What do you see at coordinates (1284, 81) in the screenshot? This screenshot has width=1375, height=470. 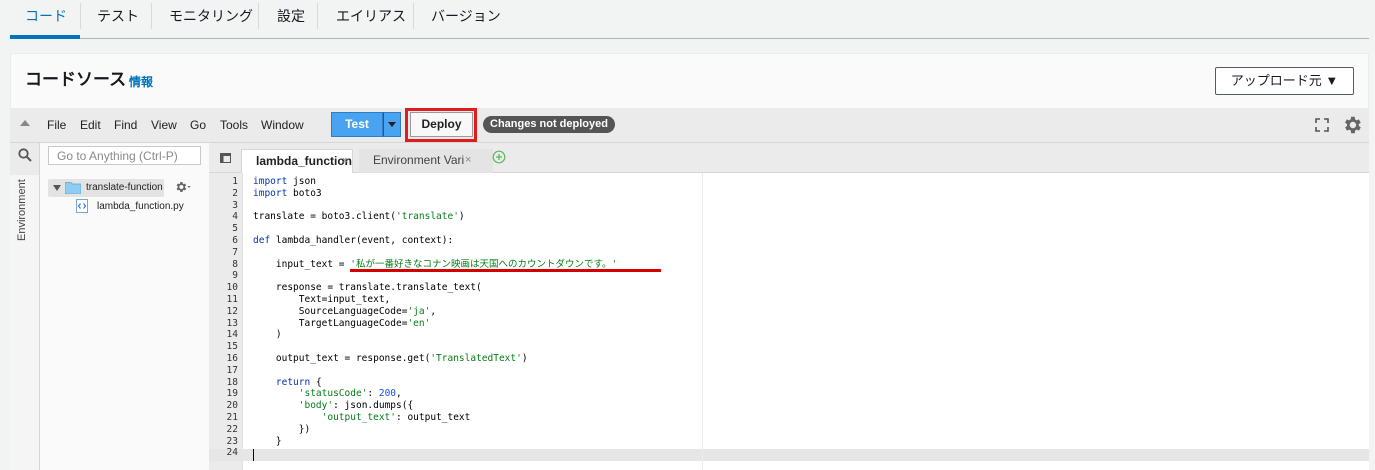 I see `upload-from-button: アップロード元 ▼` at bounding box center [1284, 81].